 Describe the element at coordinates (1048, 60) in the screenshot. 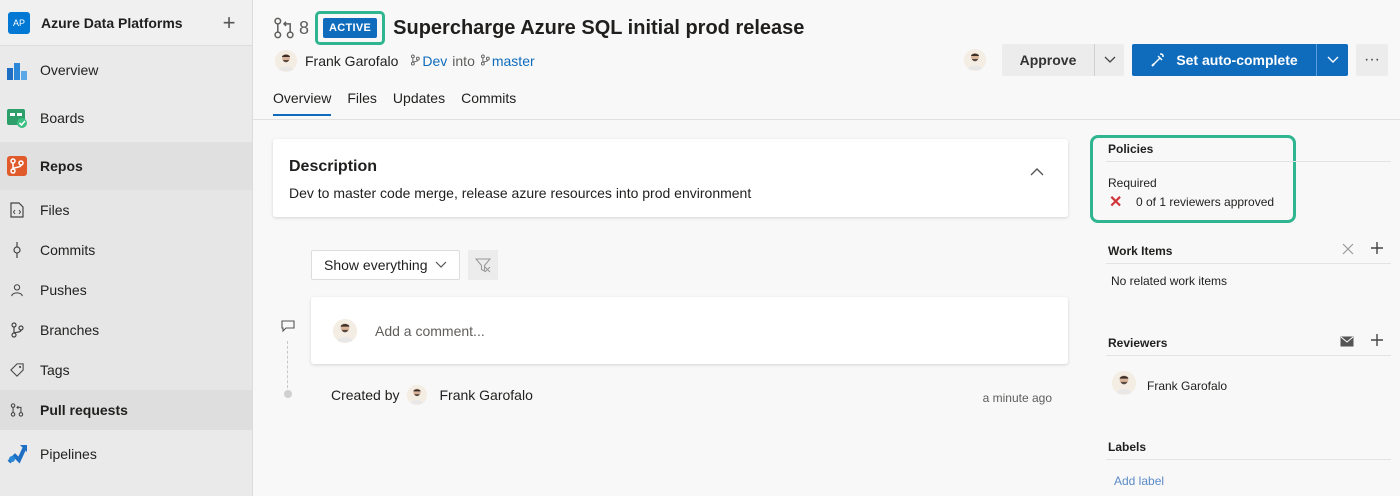

I see `approve-button: Approve` at that location.